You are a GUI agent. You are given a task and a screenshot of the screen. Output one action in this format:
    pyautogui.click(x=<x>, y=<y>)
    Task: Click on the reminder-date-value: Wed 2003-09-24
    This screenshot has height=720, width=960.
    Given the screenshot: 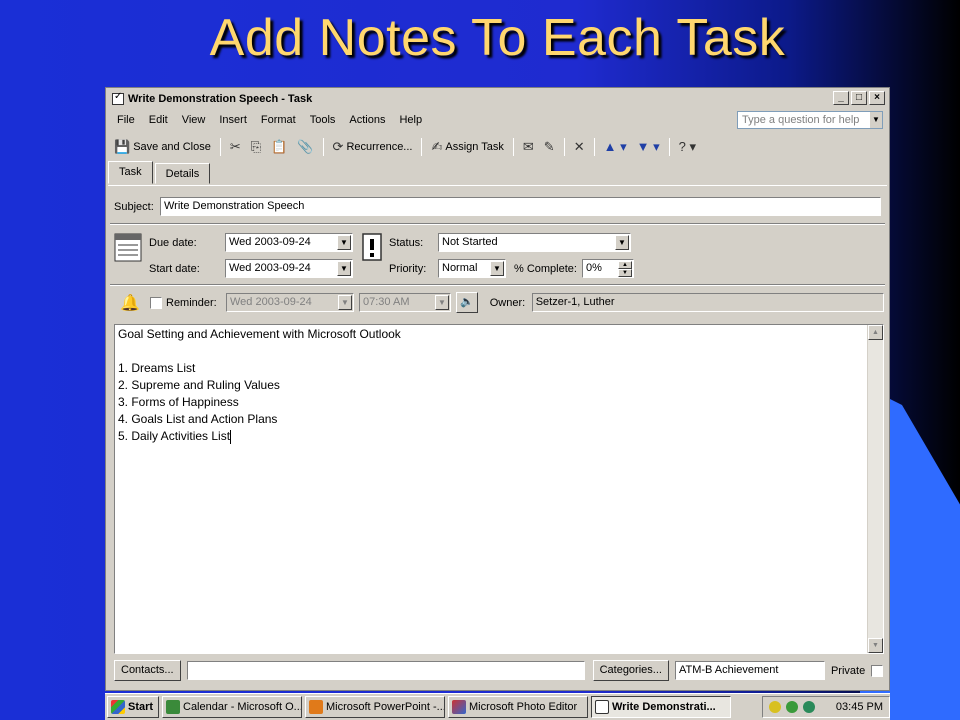 What is the action you would take?
    pyautogui.click(x=271, y=302)
    